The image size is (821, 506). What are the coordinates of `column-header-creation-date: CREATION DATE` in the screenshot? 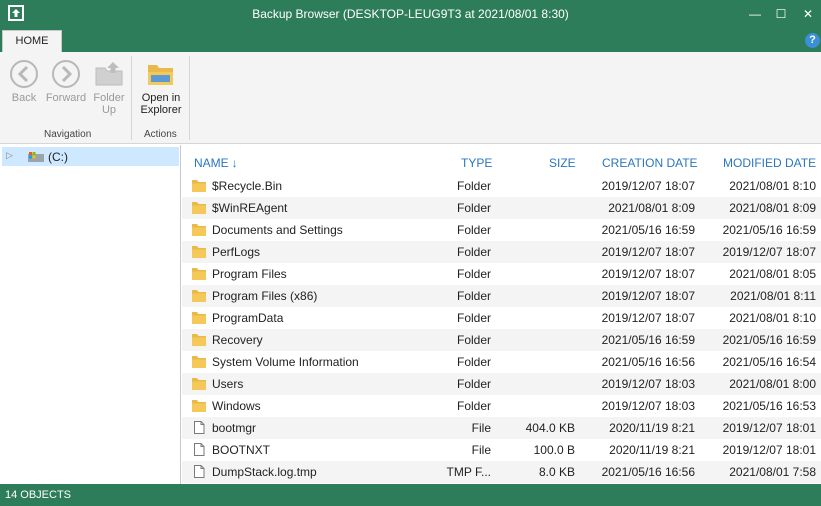 It's located at (650, 163).